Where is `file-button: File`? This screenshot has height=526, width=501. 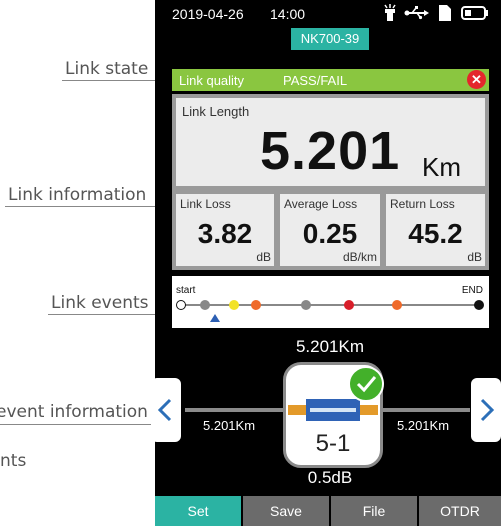
file-button: File is located at coordinates (374, 511).